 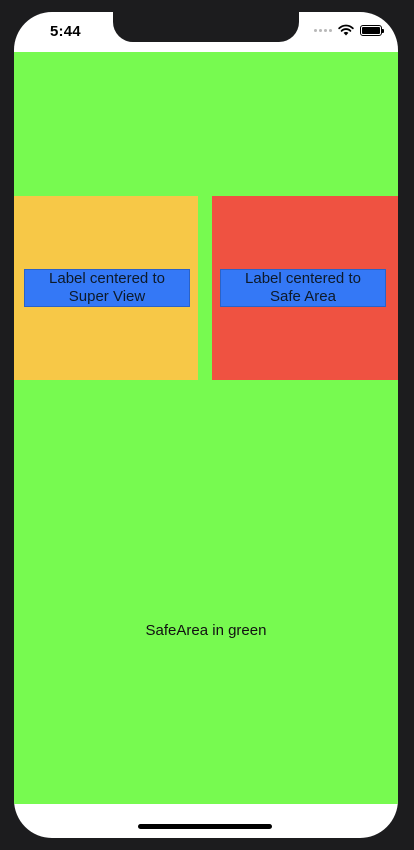 I want to click on status-time: 5:44, so click(x=65, y=31).